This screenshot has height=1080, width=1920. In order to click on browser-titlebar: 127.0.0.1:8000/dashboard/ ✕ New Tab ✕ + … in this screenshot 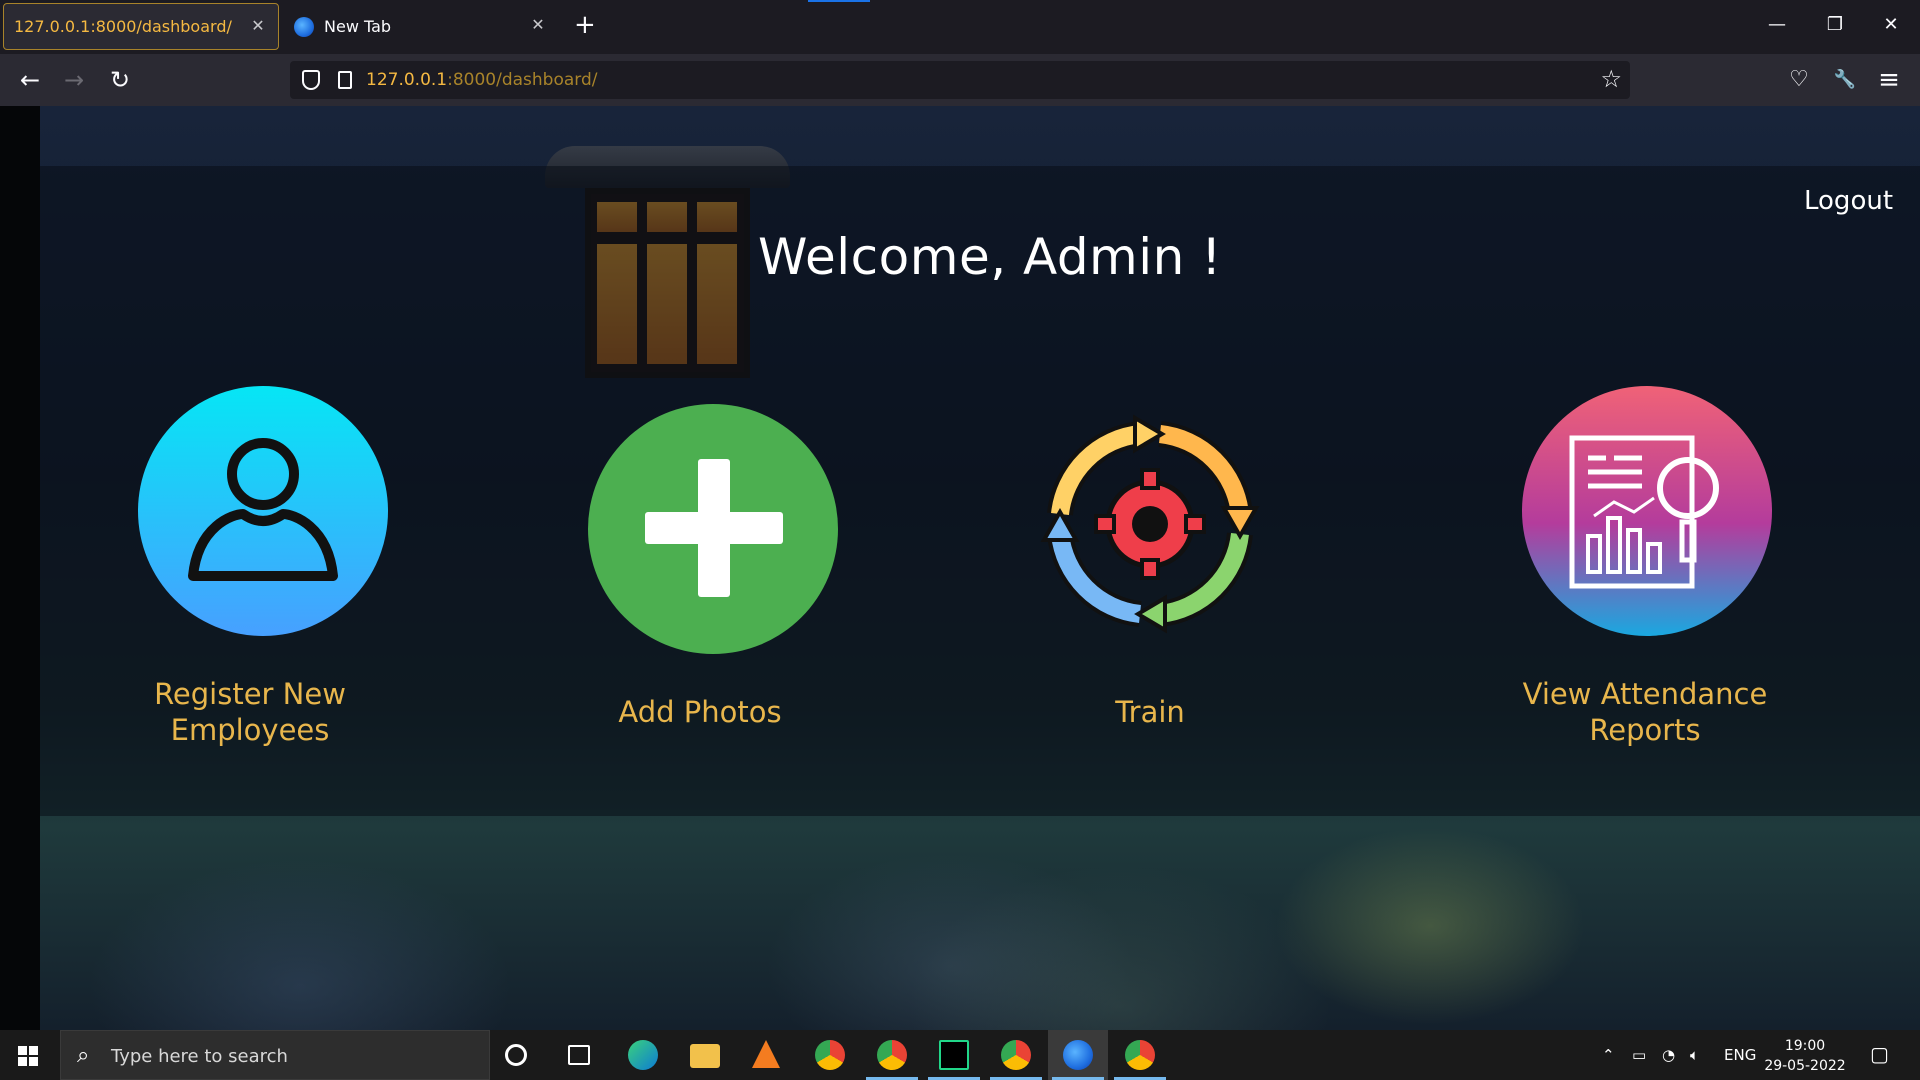, I will do `click(960, 27)`.